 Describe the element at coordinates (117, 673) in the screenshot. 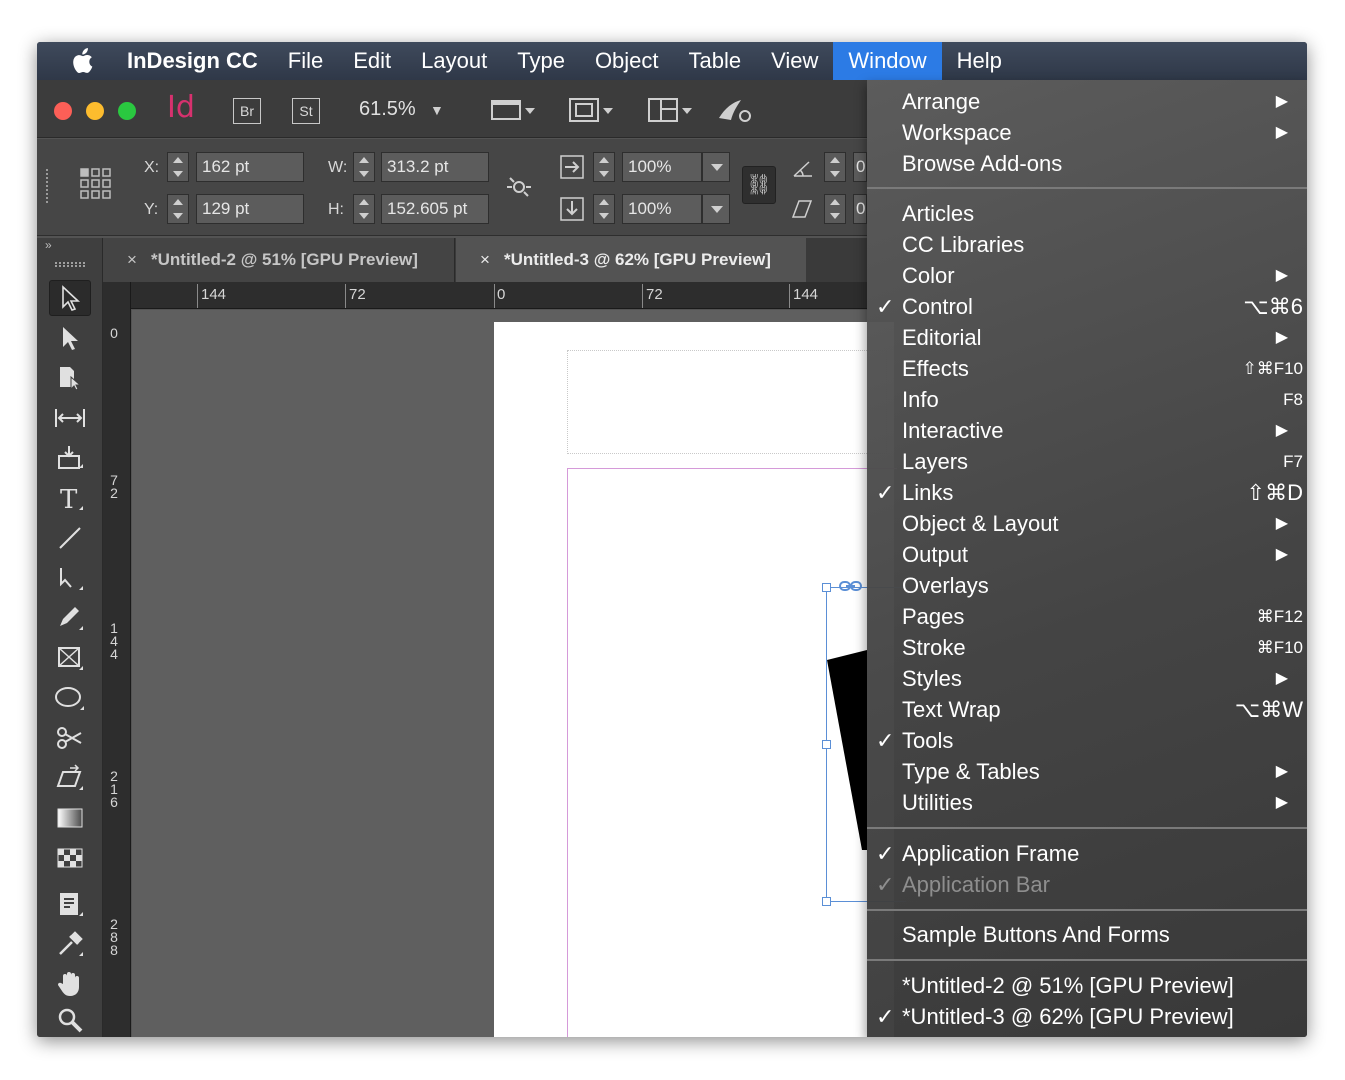

I see `vertical-ruler: 0 72 144 216 288` at that location.